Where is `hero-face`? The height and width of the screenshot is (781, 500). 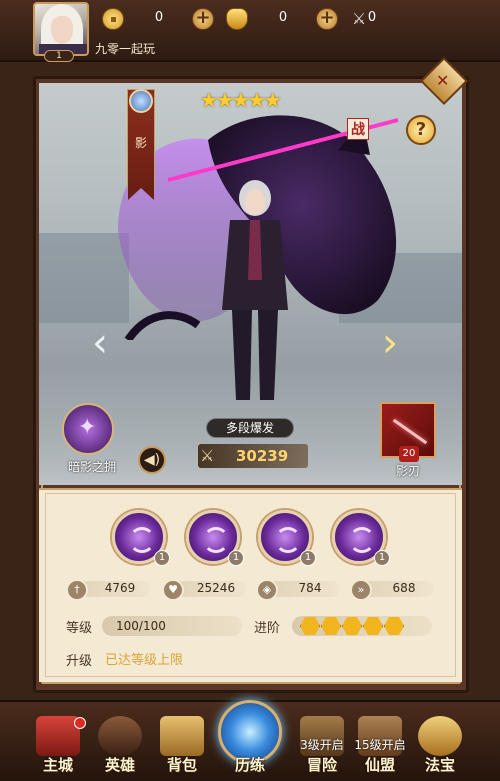 hero-face is located at coordinates (255, 202).